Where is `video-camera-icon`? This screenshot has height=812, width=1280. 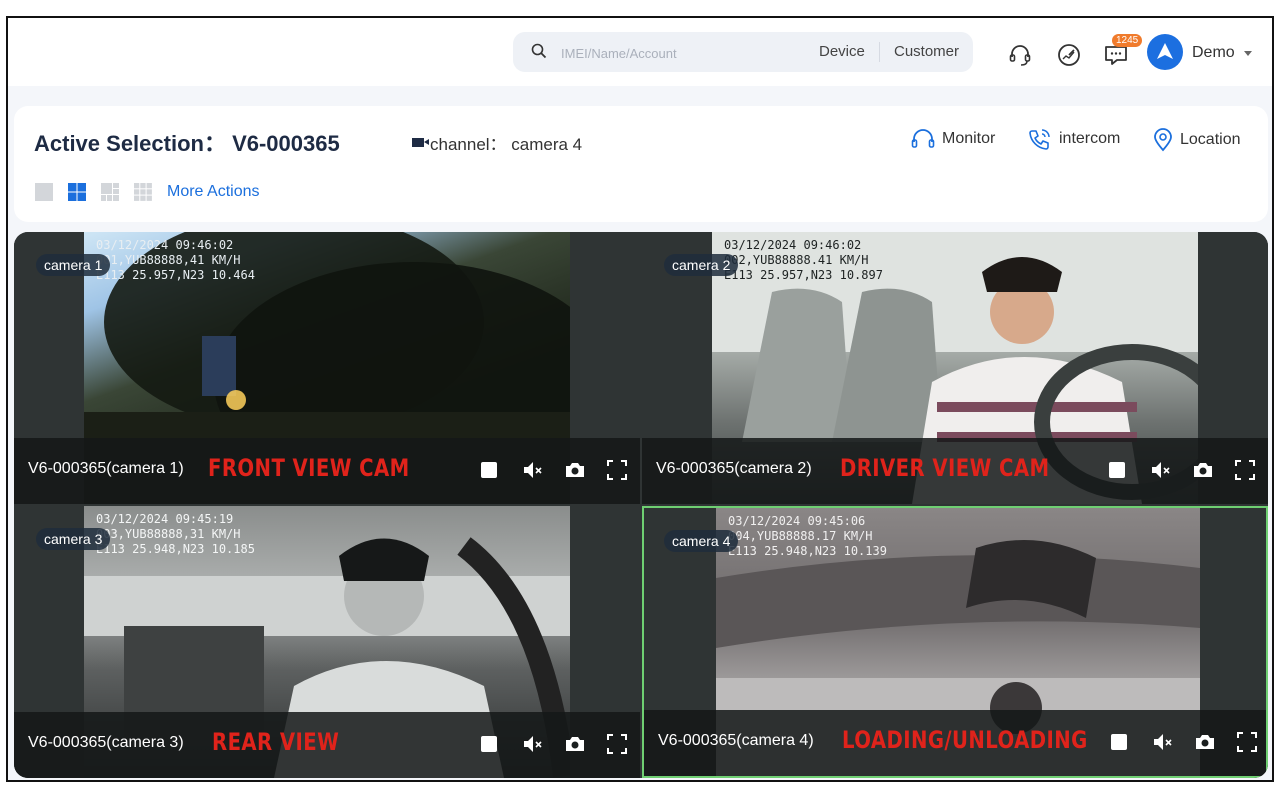 video-camera-icon is located at coordinates (420, 142).